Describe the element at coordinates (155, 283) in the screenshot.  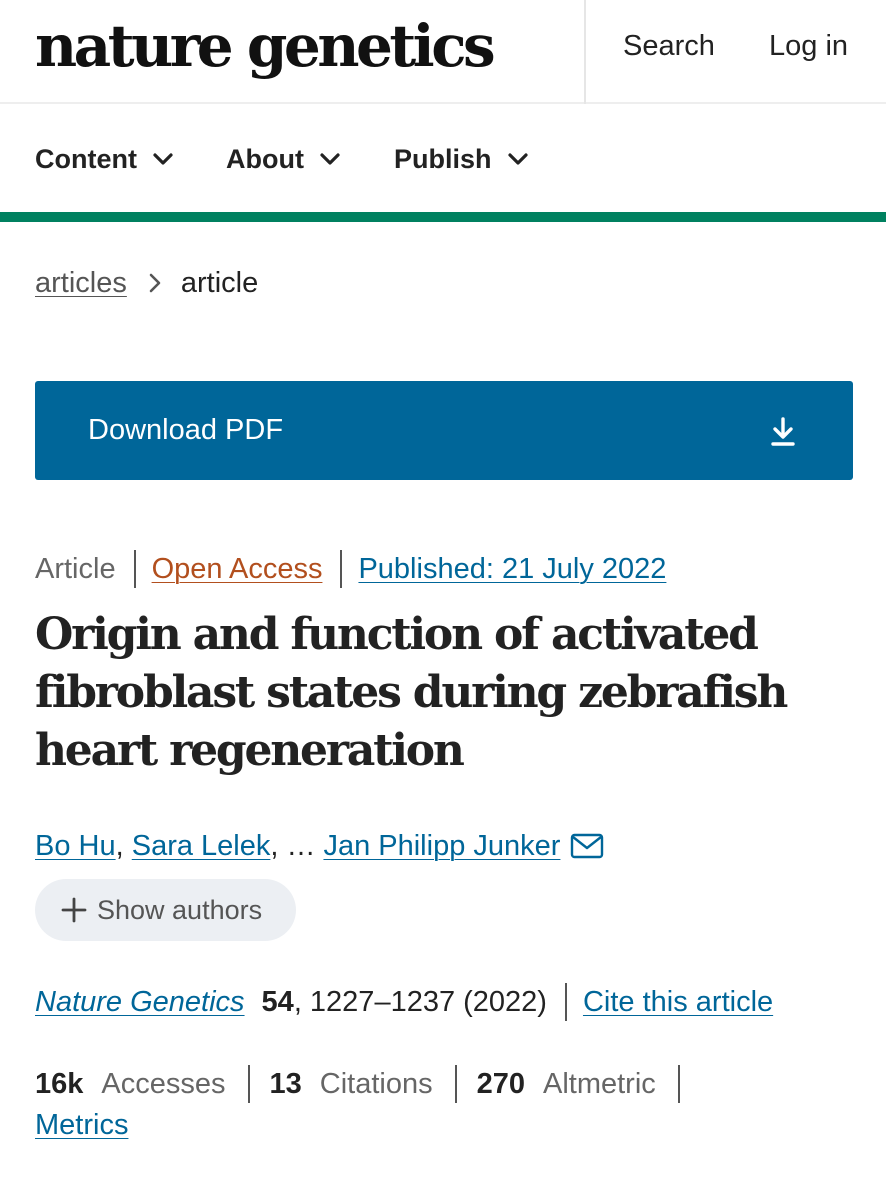
I see `chevron-right-icon` at that location.